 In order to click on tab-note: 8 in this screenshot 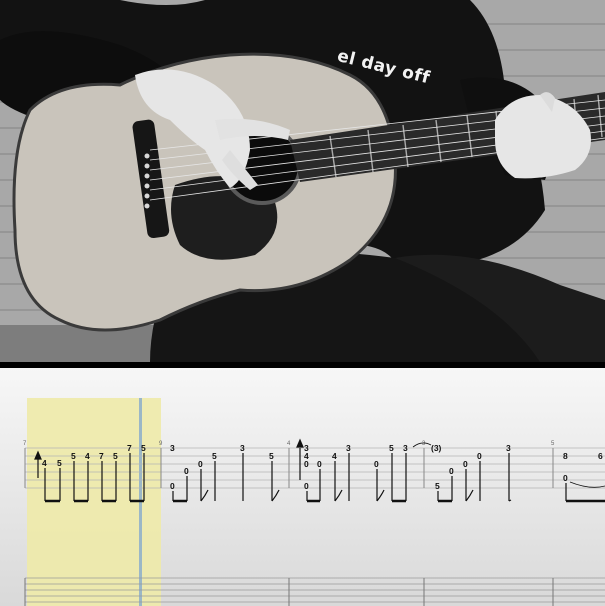, I will do `click(565, 456)`.